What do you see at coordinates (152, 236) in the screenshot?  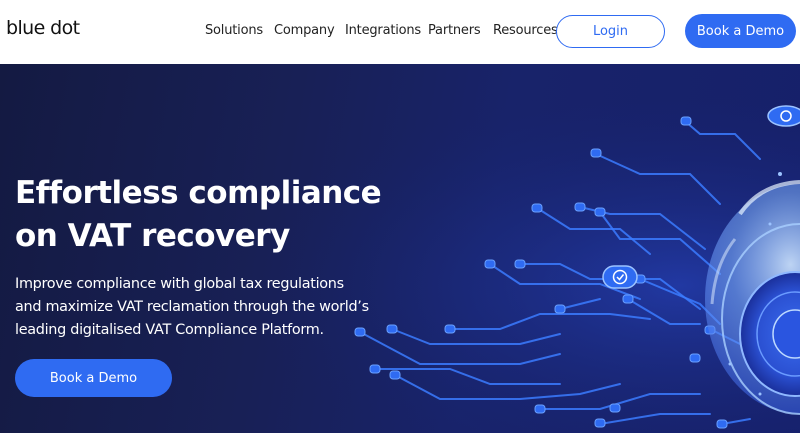 I see `hero-title-line-2: on VAT recovery` at bounding box center [152, 236].